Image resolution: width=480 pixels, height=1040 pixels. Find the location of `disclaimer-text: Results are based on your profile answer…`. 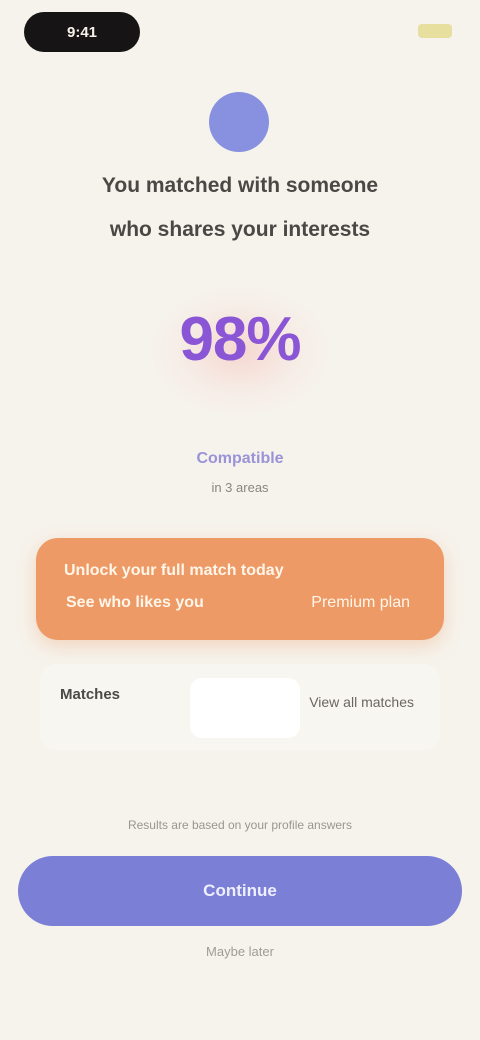

disclaimer-text: Results are based on your profile answer… is located at coordinates (240, 825).